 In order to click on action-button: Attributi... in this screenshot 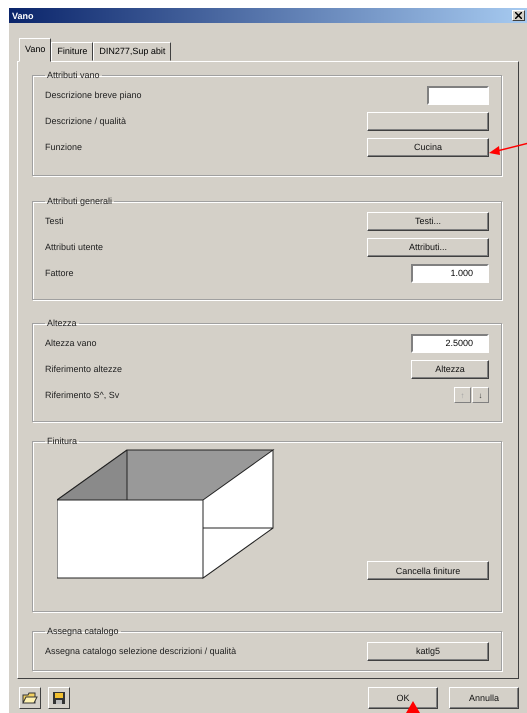, I will do `click(428, 247)`.